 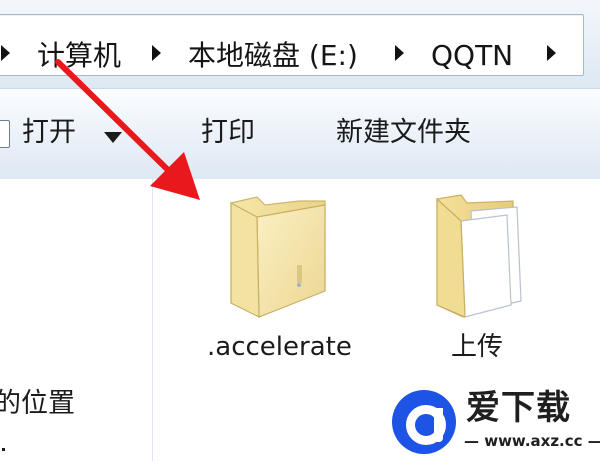 I want to click on open-button: 打开, so click(x=70, y=134).